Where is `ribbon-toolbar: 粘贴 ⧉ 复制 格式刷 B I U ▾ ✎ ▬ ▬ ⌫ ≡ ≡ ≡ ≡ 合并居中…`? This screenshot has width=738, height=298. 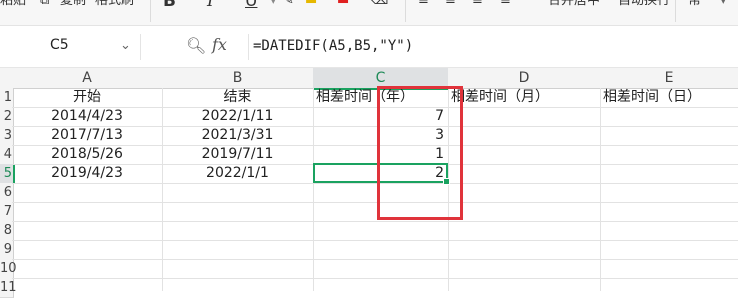
ribbon-toolbar: 粘贴 ⧉ 复制 格式刷 B I U ▾ ✎ ▬ ▬ ⌫ ≡ ≡ ≡ ≡ 合并居中… is located at coordinates (369, 13).